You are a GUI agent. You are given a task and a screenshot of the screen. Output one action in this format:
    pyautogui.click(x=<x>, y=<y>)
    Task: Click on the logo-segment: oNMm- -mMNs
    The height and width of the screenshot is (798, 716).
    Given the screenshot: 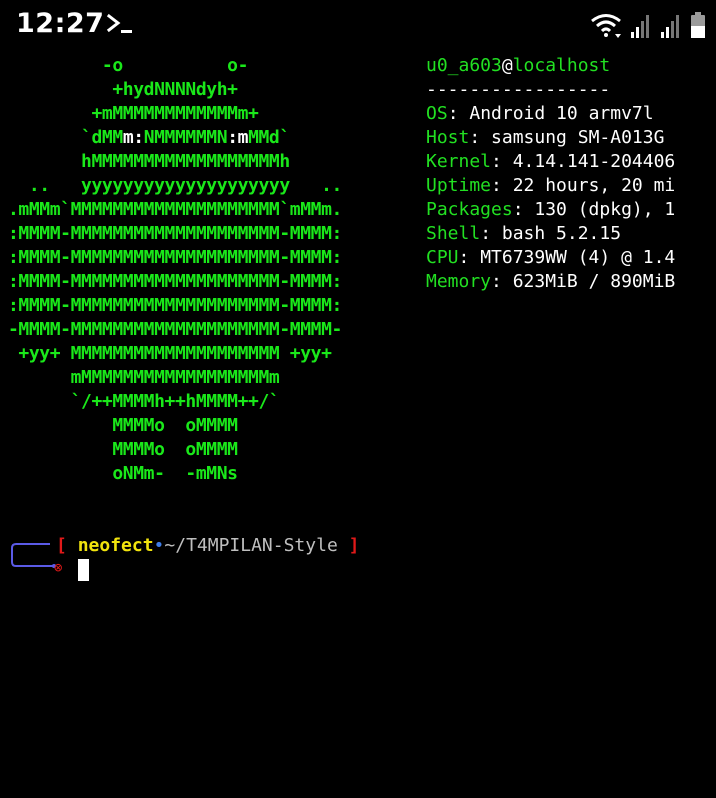 What is the action you would take?
    pyautogui.click(x=123, y=473)
    